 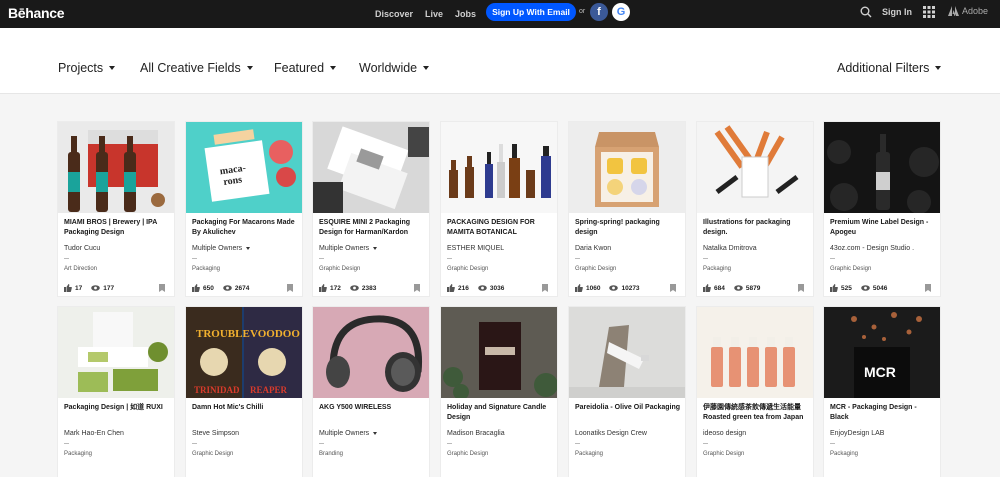 What do you see at coordinates (371, 167) in the screenshot?
I see `project-thumbnail-speaker-boxes` at bounding box center [371, 167].